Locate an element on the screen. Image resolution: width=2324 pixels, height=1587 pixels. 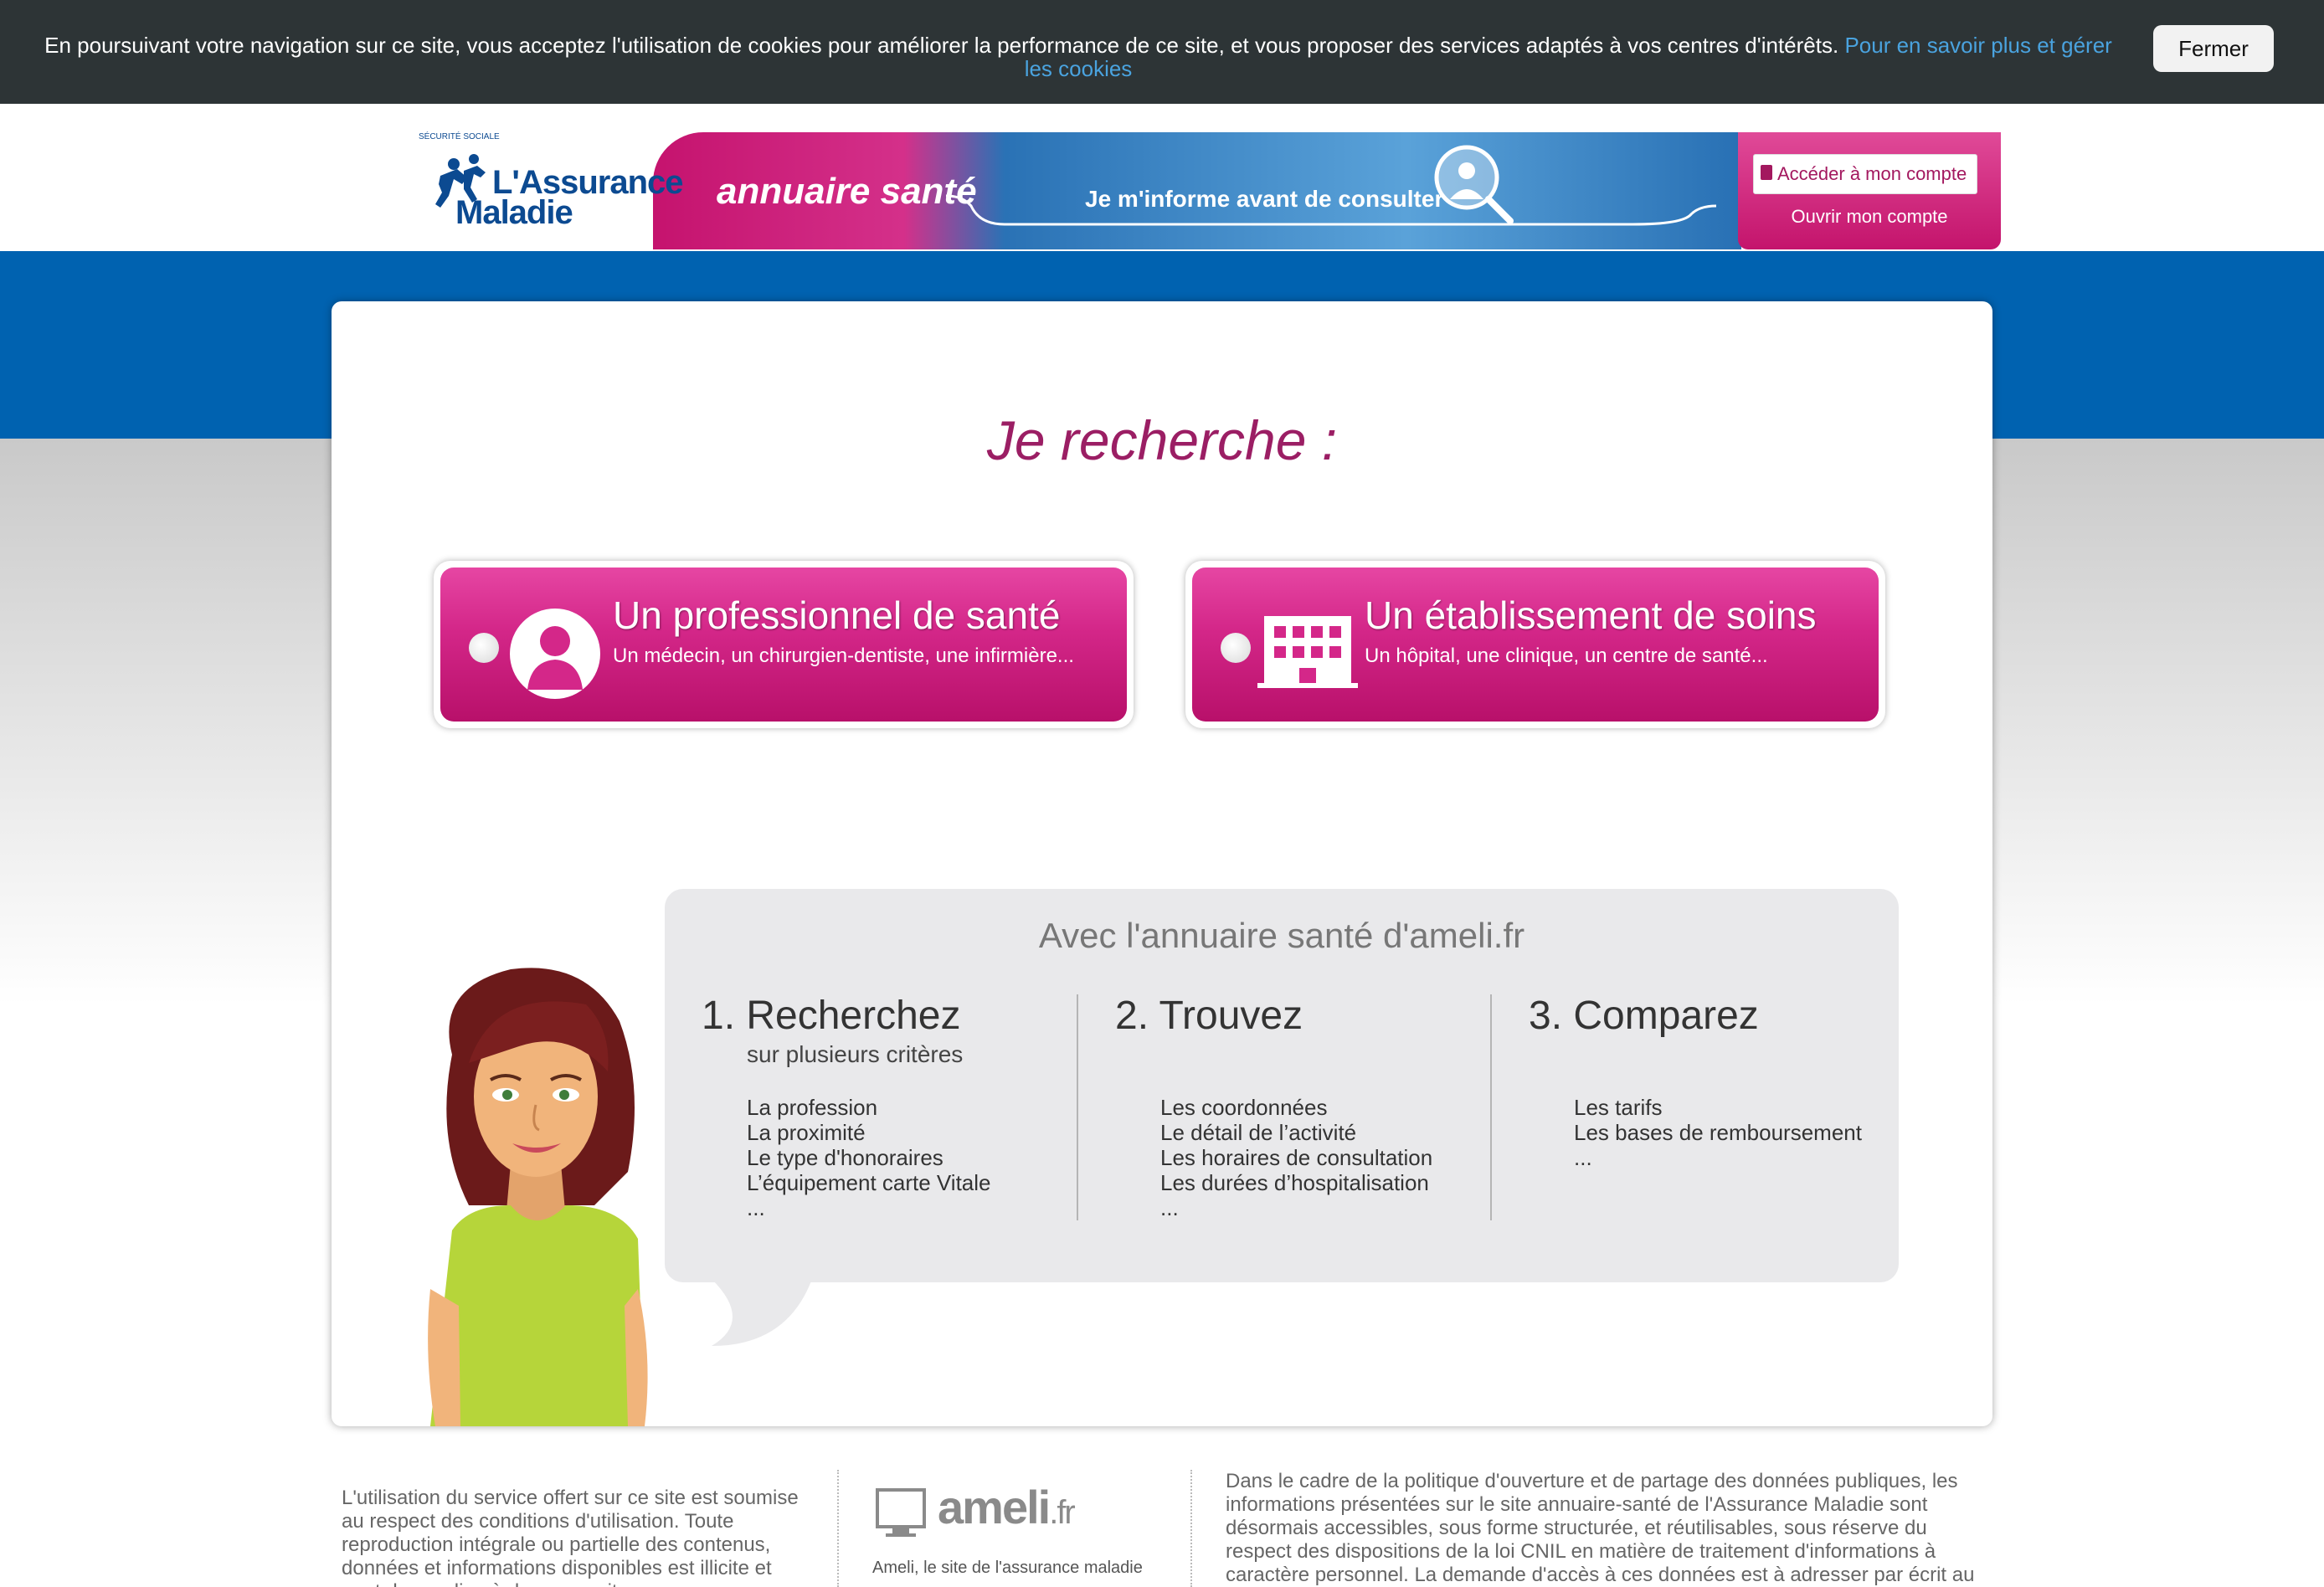
cookie-close-button: Fermer is located at coordinates (2214, 48).